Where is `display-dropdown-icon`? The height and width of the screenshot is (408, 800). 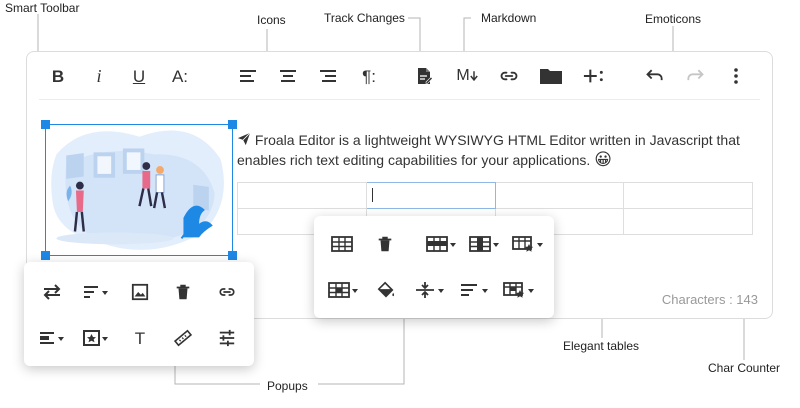
display-dropdown-icon is located at coordinates (52, 338).